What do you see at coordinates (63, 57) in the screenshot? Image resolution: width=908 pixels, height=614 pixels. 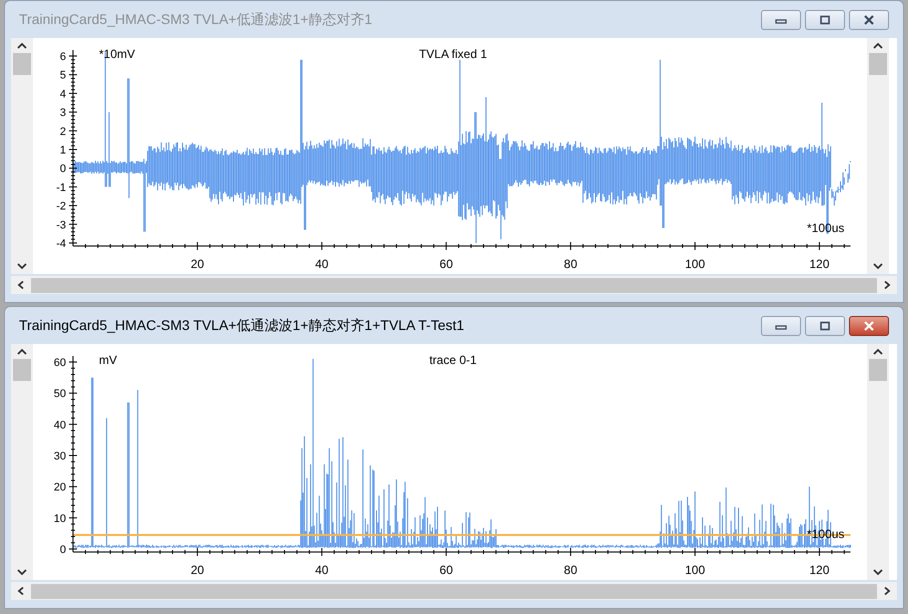 I see `y-tick-label: 6` at bounding box center [63, 57].